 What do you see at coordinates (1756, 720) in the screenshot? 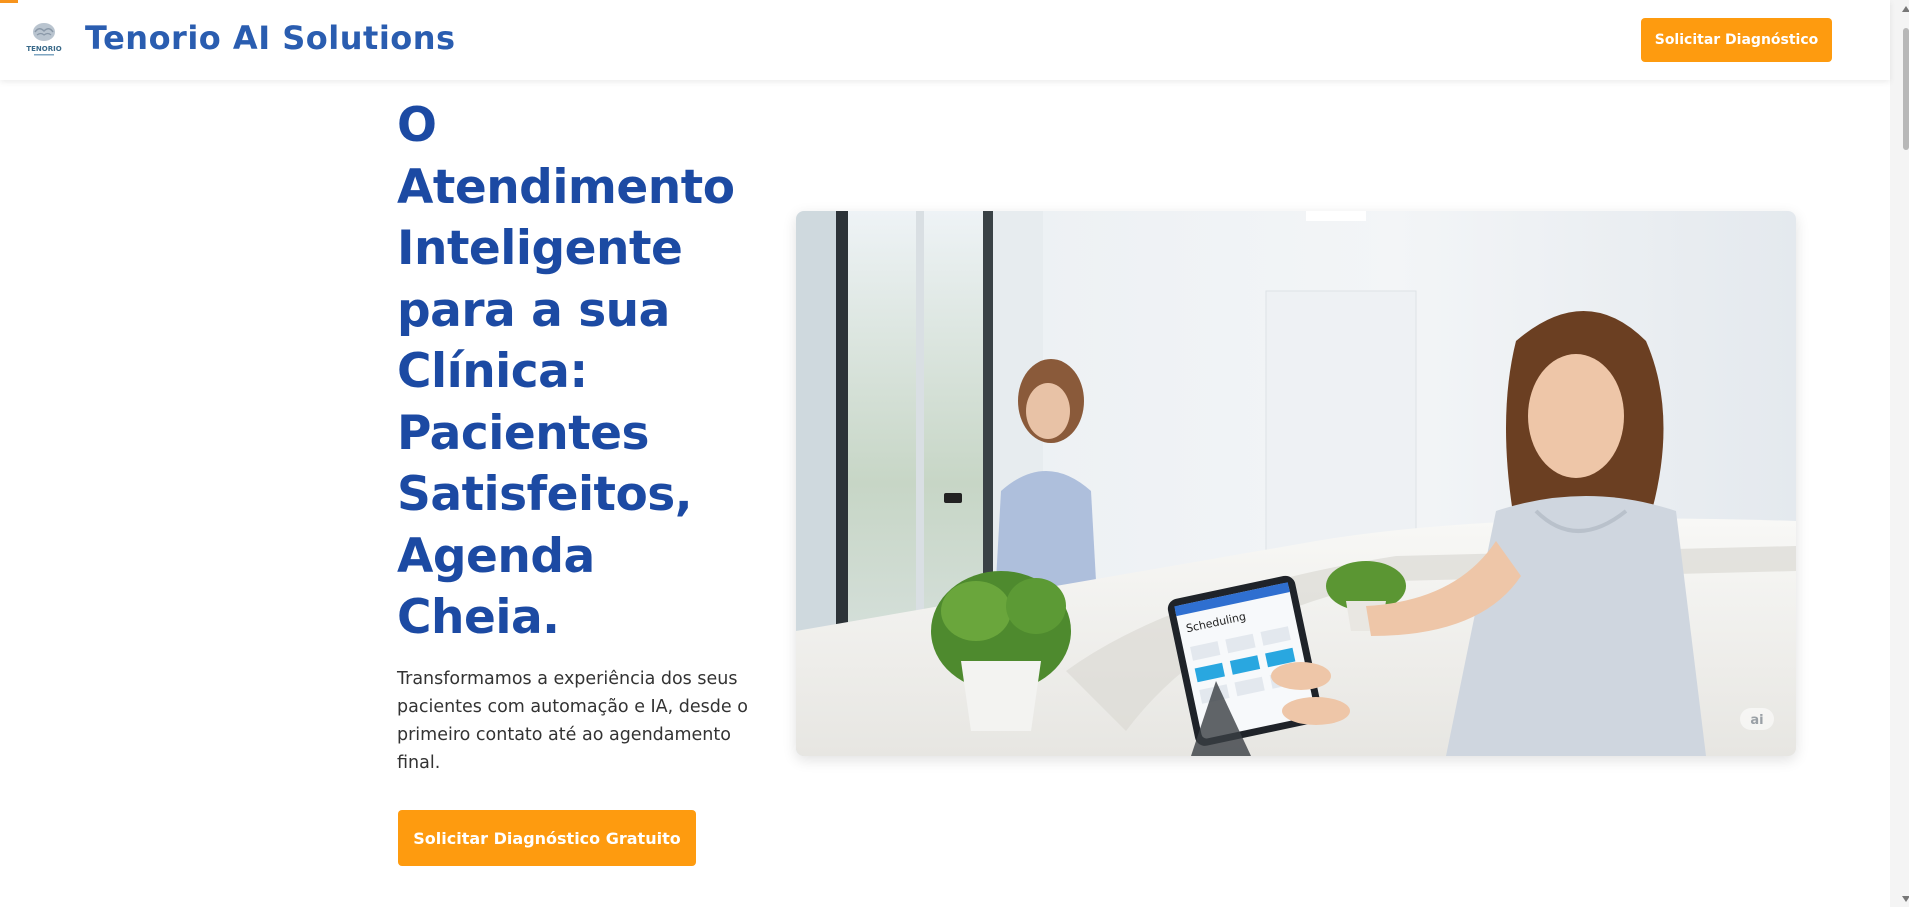
I see `image-watermark: ai` at bounding box center [1756, 720].